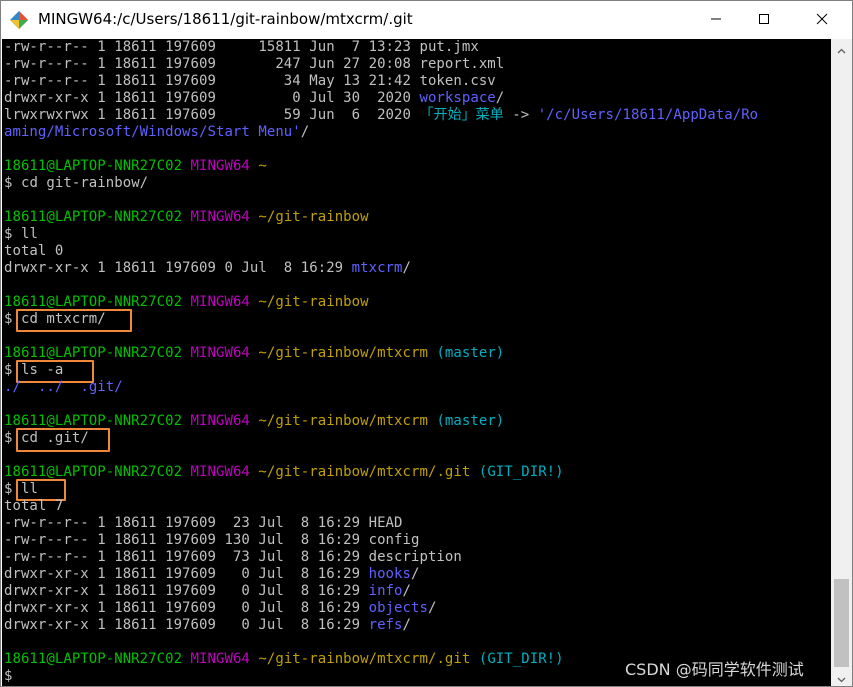 The width and height of the screenshot is (853, 687). What do you see at coordinates (841, 623) in the screenshot?
I see `scrollbar-thumb` at bounding box center [841, 623].